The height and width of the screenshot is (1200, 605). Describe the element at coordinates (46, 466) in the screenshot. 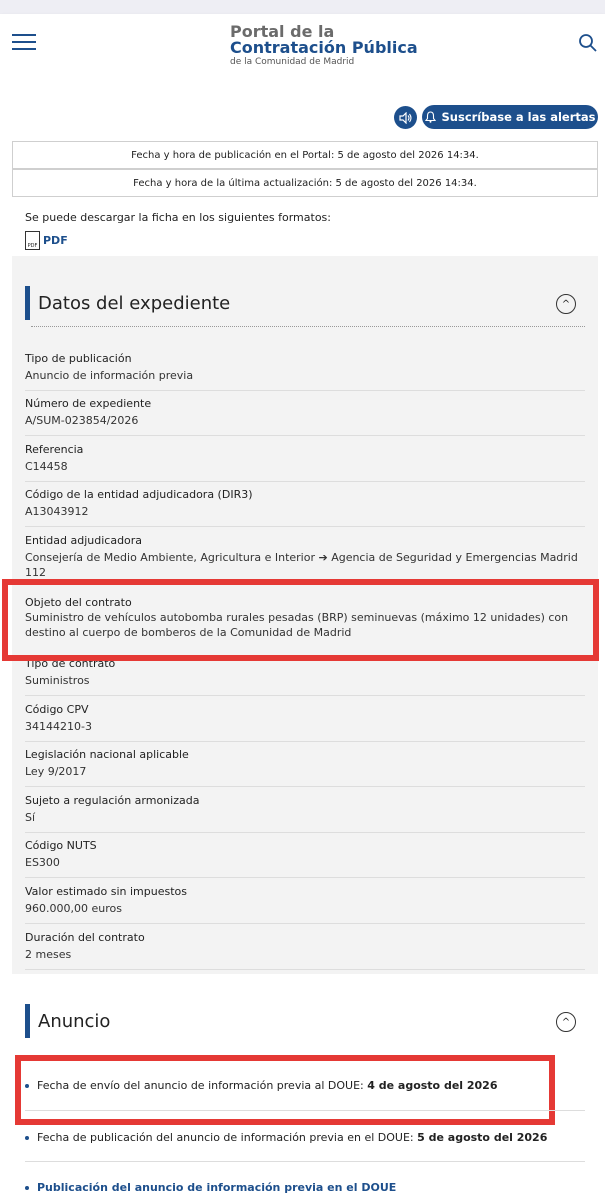

I see `field-value: C14458` at that location.